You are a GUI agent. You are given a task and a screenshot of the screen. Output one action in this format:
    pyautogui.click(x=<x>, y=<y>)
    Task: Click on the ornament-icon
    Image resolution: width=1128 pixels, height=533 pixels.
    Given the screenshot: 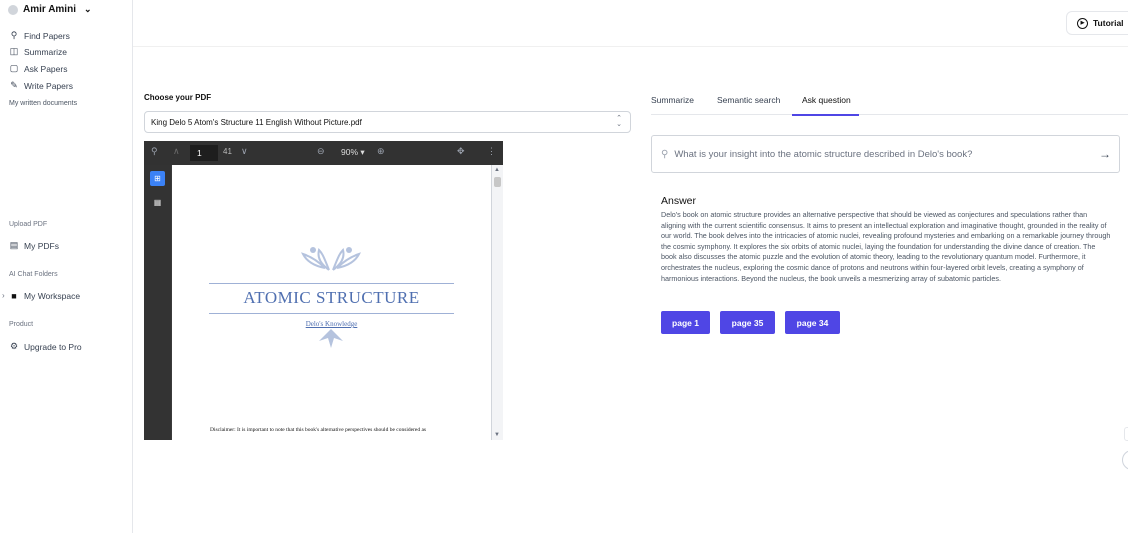 What is the action you would take?
    pyautogui.click(x=331, y=259)
    